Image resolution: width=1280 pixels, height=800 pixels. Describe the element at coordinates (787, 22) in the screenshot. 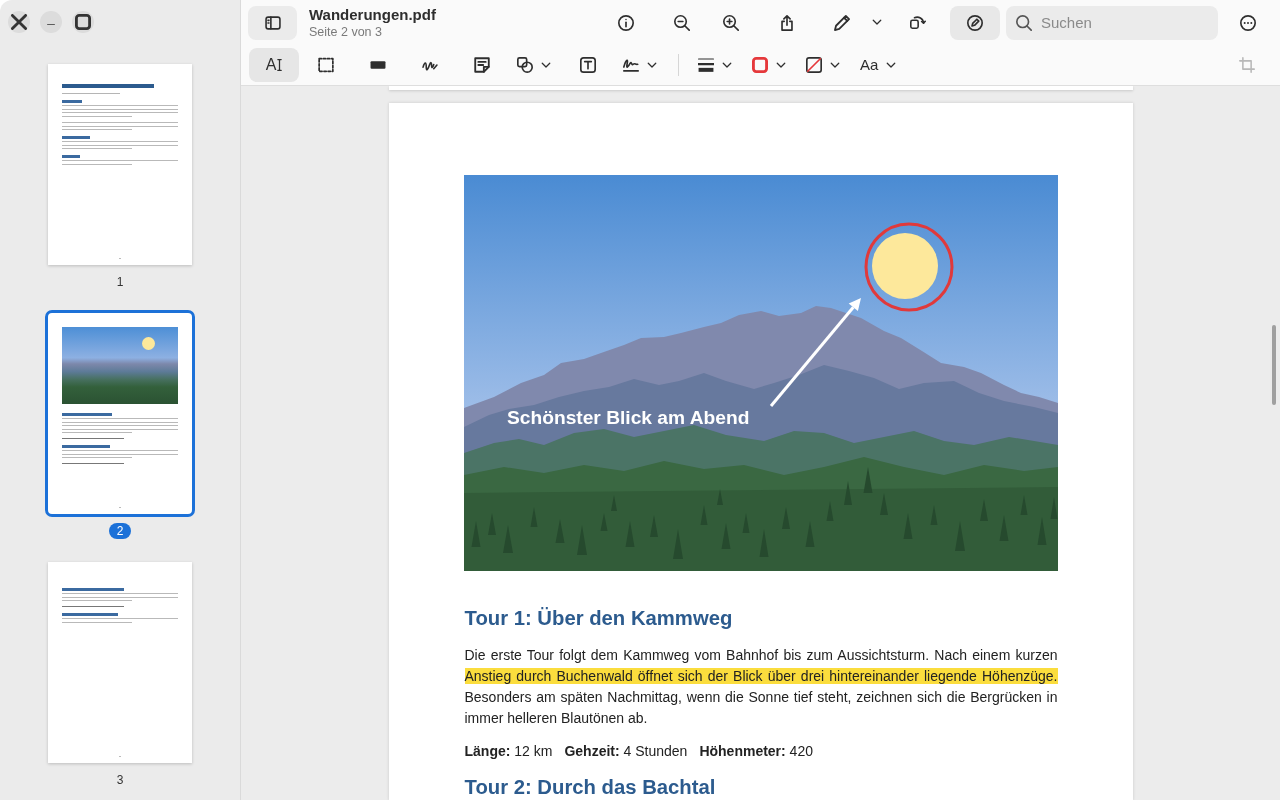

I see `share-icon` at that location.